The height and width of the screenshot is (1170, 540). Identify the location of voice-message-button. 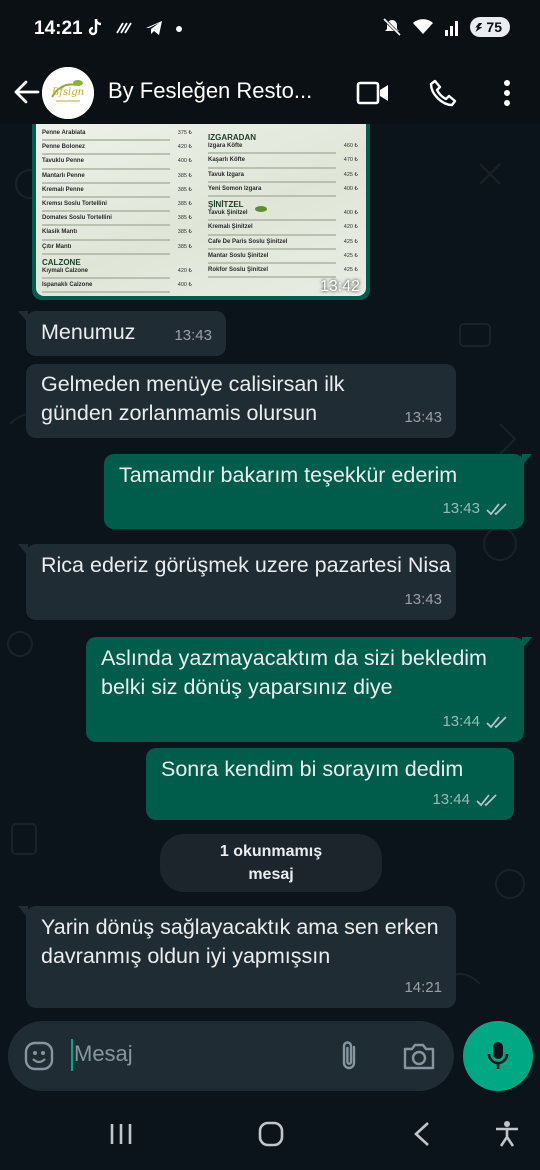
(498, 1056).